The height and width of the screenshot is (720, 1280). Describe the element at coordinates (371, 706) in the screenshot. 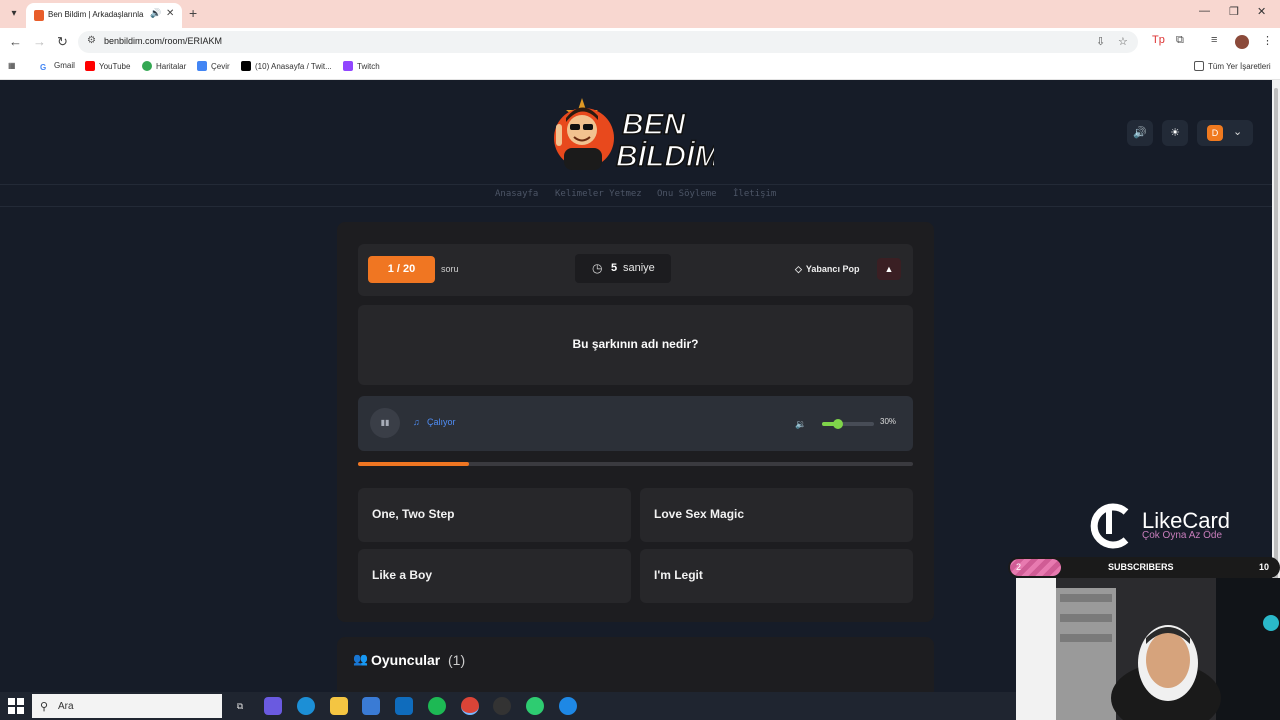

I see `ms-store-icon` at that location.